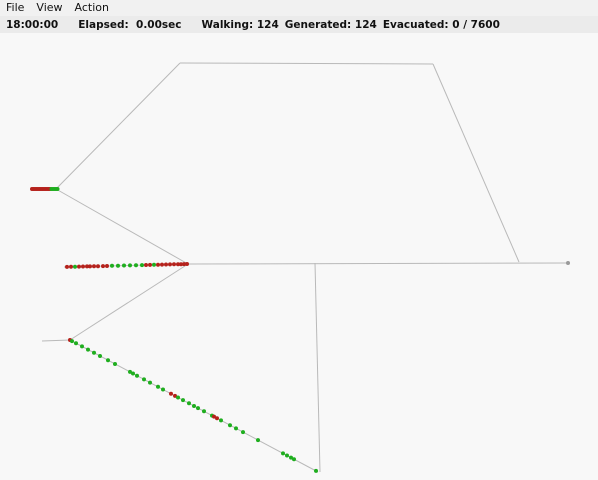 The width and height of the screenshot is (598, 480). I want to click on walking-readout: Walking: 124, so click(240, 25).